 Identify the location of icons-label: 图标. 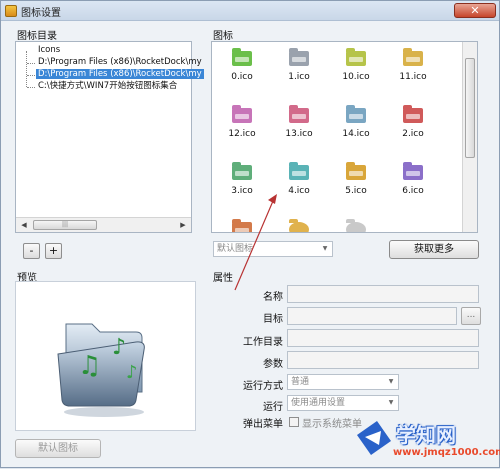
(223, 36).